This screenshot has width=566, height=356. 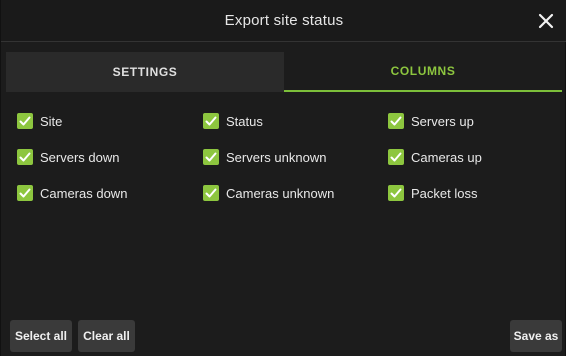 What do you see at coordinates (51, 121) in the screenshot?
I see `checkbox-label: Site` at bounding box center [51, 121].